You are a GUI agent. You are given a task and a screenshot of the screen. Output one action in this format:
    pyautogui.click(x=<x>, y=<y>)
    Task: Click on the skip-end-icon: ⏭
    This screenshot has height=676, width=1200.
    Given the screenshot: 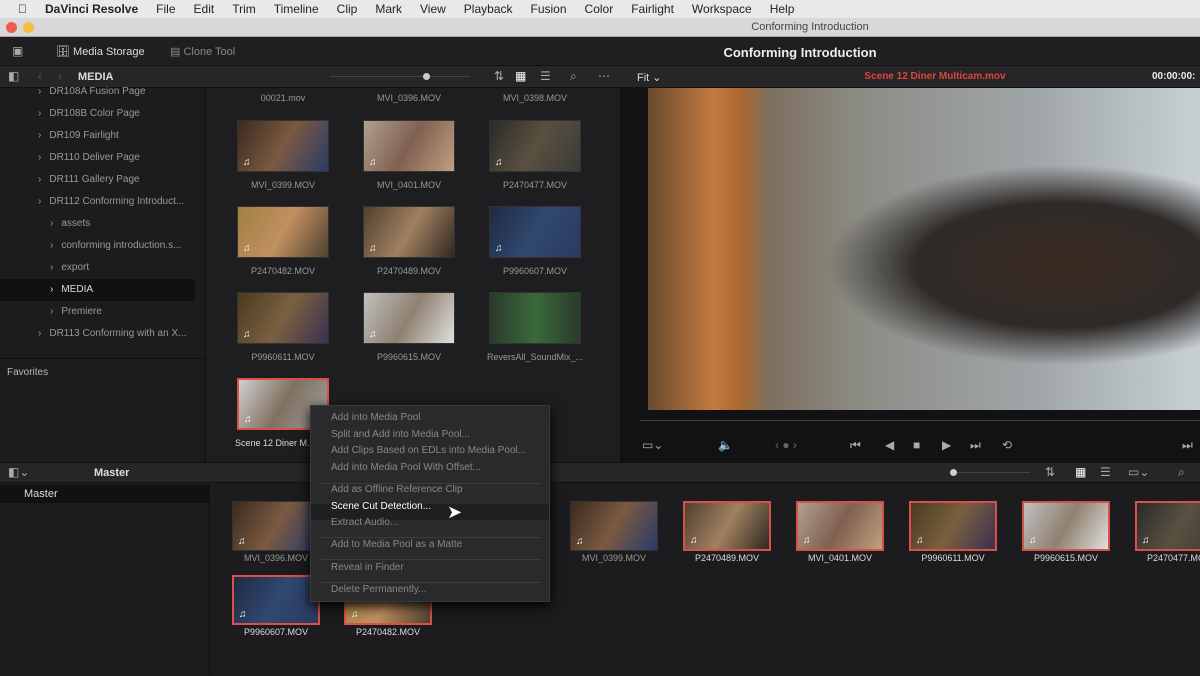 What is the action you would take?
    pyautogui.click(x=975, y=445)
    